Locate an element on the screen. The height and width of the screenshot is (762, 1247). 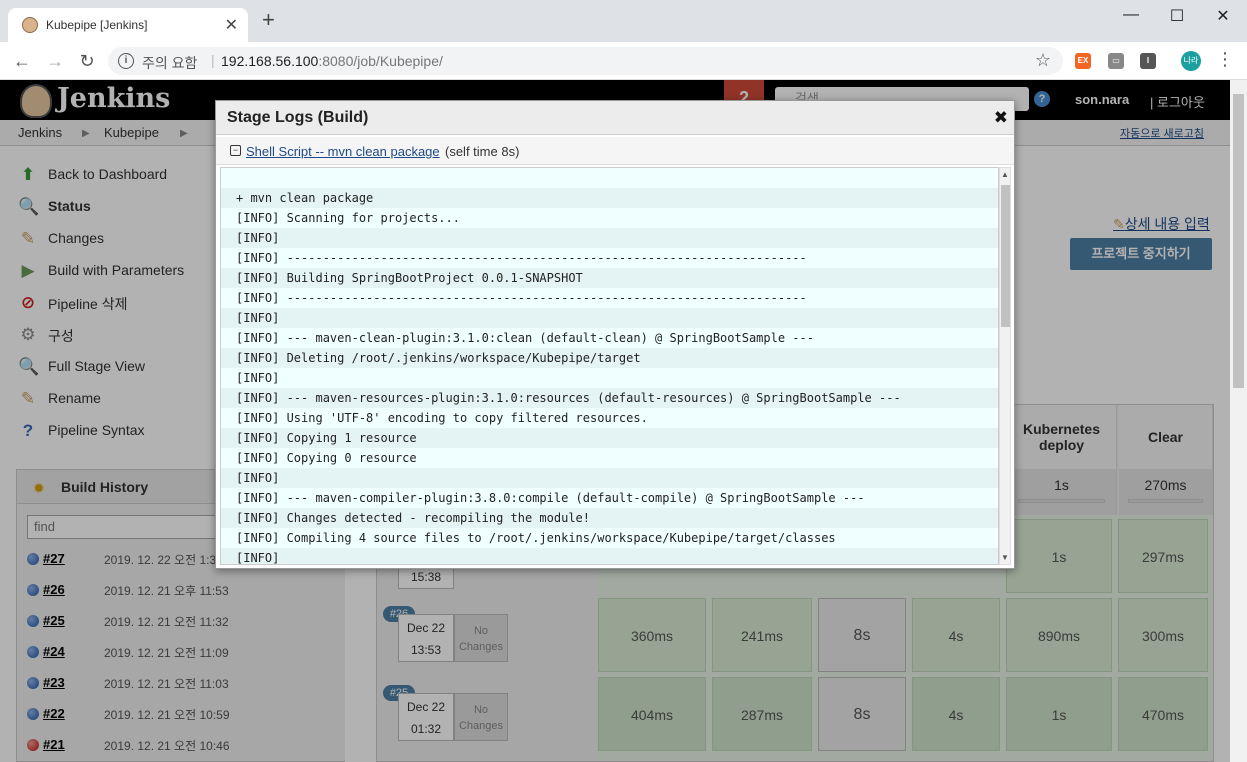
reload-icon: ↻ is located at coordinates (87, 61).